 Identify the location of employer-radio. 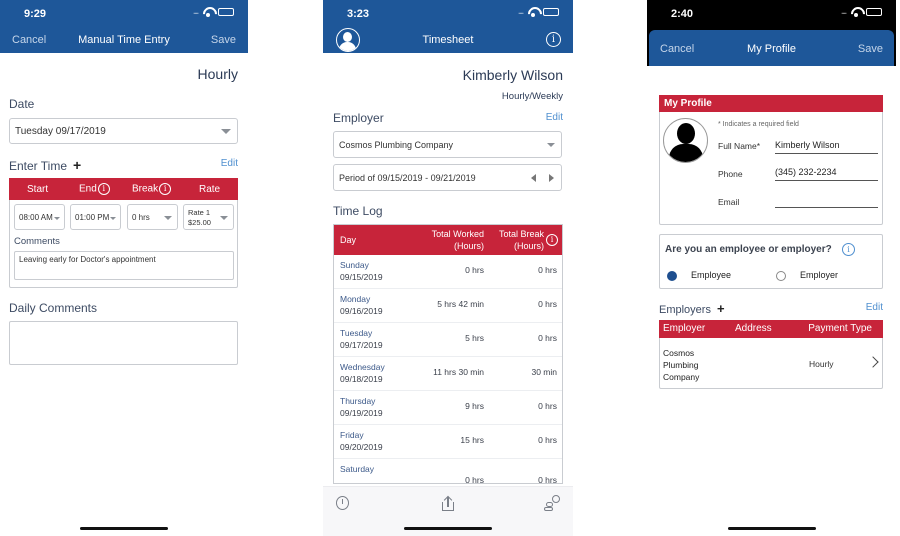
(781, 276).